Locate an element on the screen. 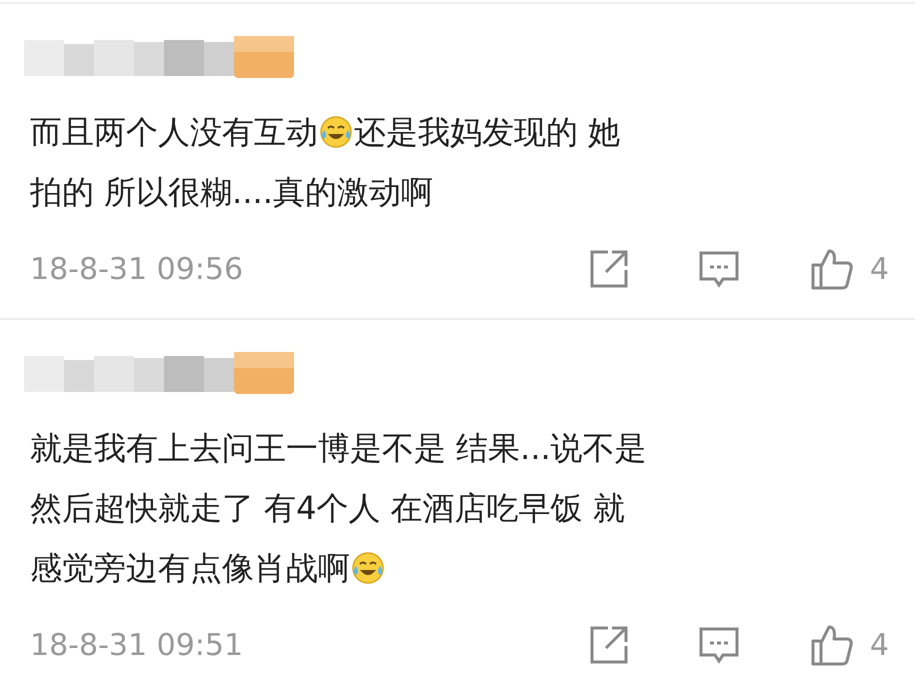 The width and height of the screenshot is (915, 692). comment-text: 感觉旁边有点像肖战啊 is located at coordinates (190, 568).